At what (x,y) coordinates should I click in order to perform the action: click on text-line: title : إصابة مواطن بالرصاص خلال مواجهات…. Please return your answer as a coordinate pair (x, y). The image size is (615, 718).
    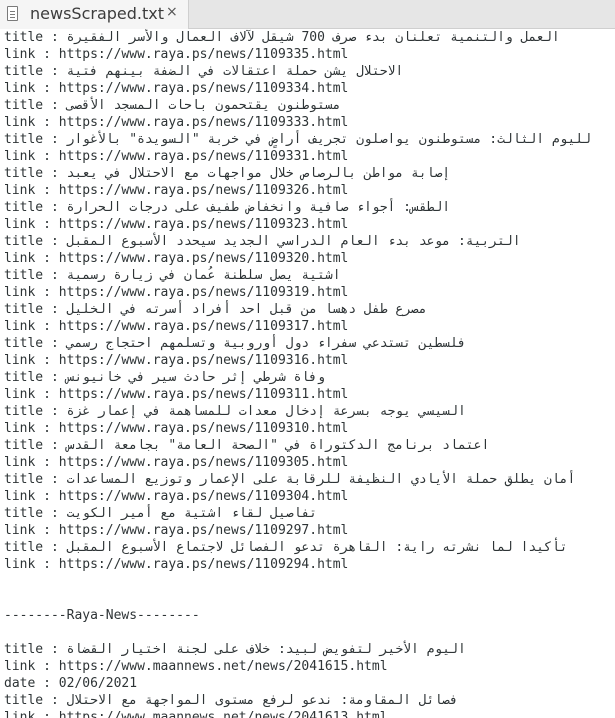
    Looking at the image, I should click on (309, 173).